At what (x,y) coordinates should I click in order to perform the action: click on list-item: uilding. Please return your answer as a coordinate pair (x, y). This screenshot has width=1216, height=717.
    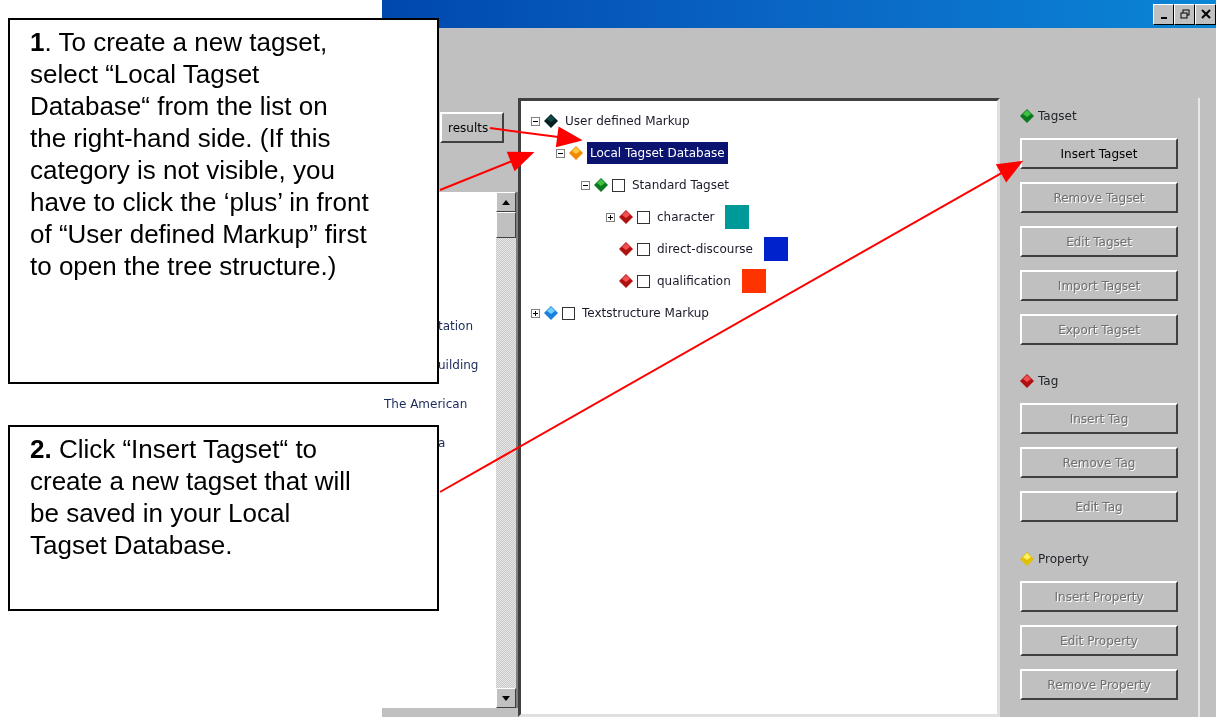
    Looking at the image, I should click on (458, 365).